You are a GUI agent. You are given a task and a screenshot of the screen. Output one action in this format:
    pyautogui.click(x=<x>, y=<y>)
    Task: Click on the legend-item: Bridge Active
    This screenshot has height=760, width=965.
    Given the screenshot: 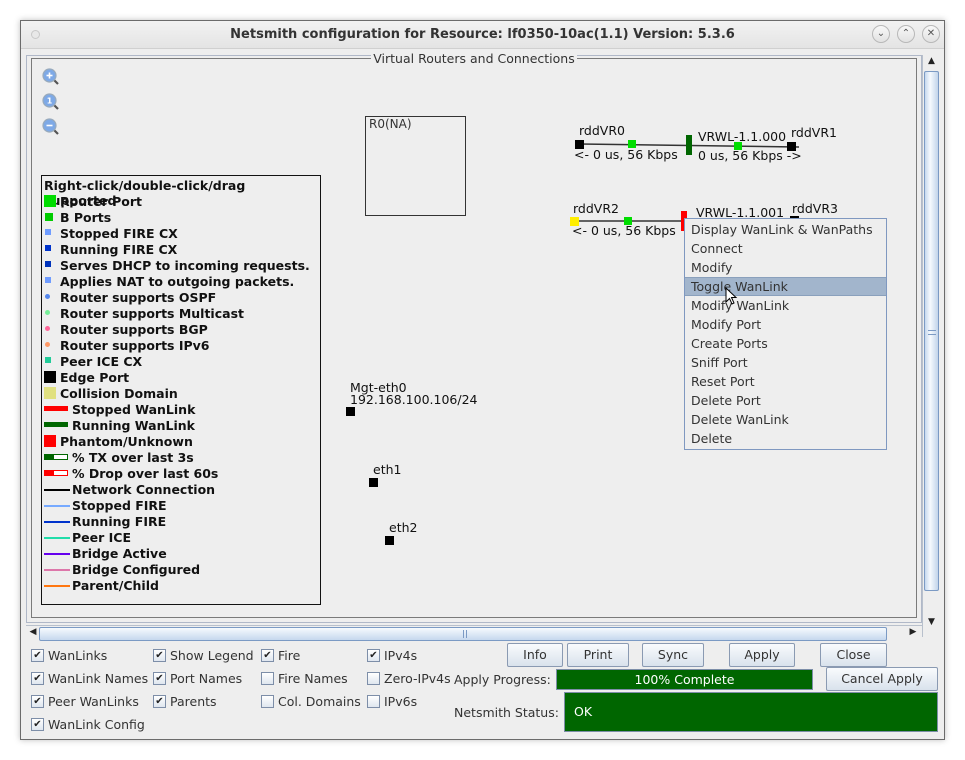 What is the action you would take?
    pyautogui.click(x=179, y=554)
    